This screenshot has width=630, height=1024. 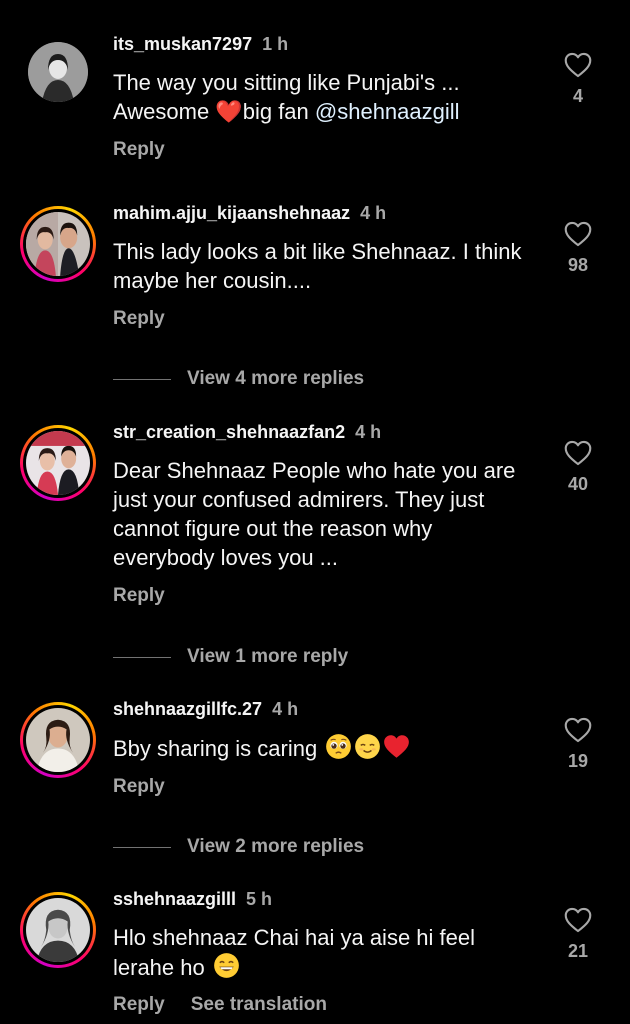 I want to click on red-heart-emoji, so click(x=397, y=746).